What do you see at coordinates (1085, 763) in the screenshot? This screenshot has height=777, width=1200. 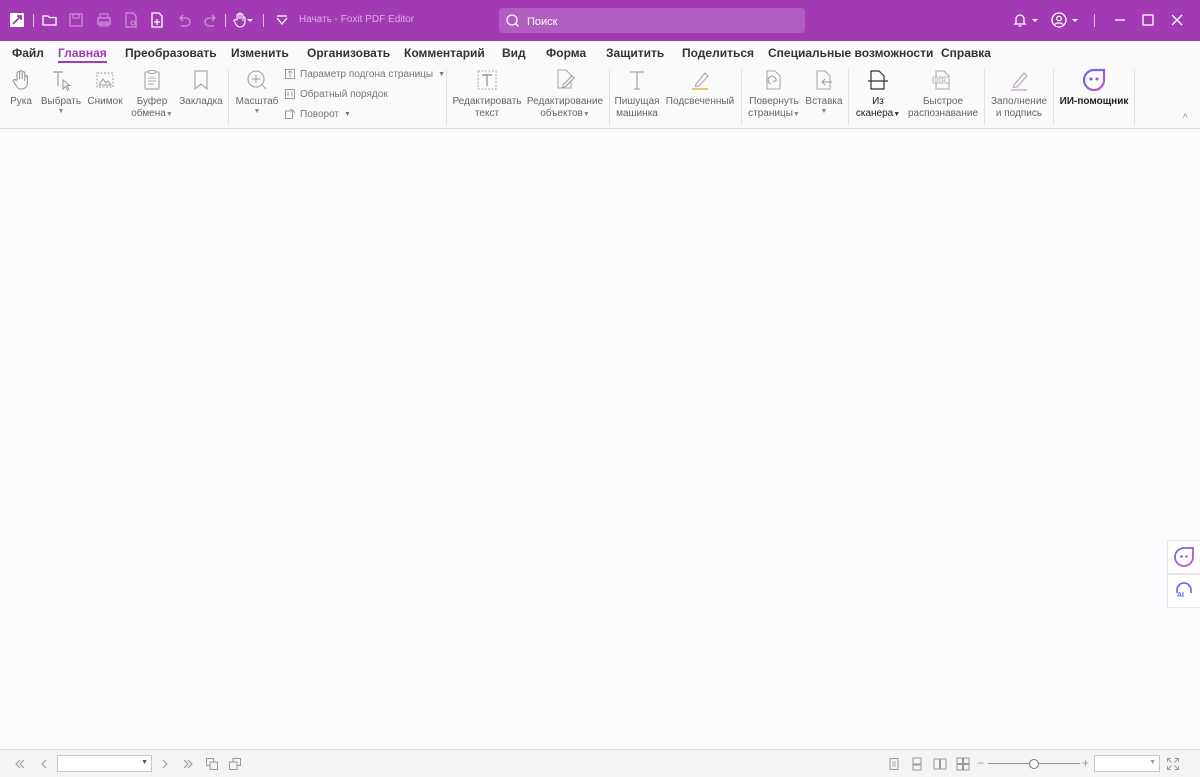 I see `zoom-in-button: +` at bounding box center [1085, 763].